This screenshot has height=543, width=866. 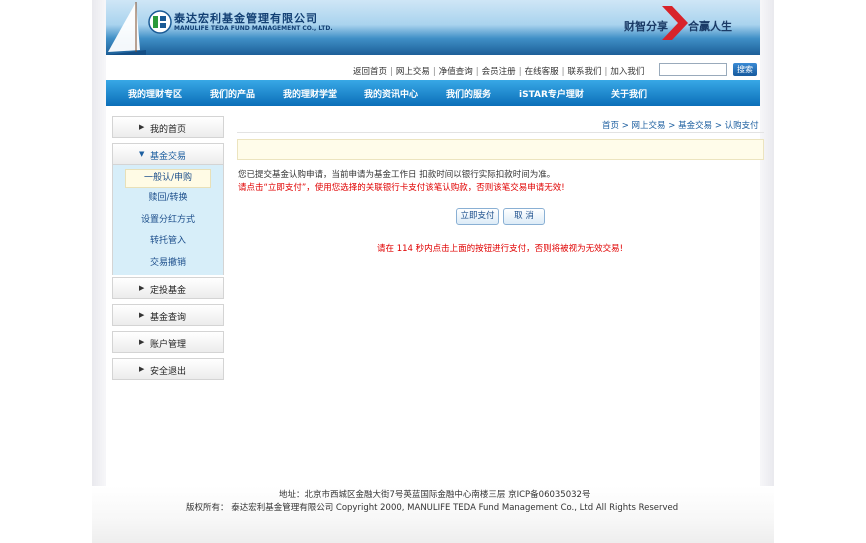 I want to click on sidebar-item-label: 基金交易, so click(x=168, y=157).